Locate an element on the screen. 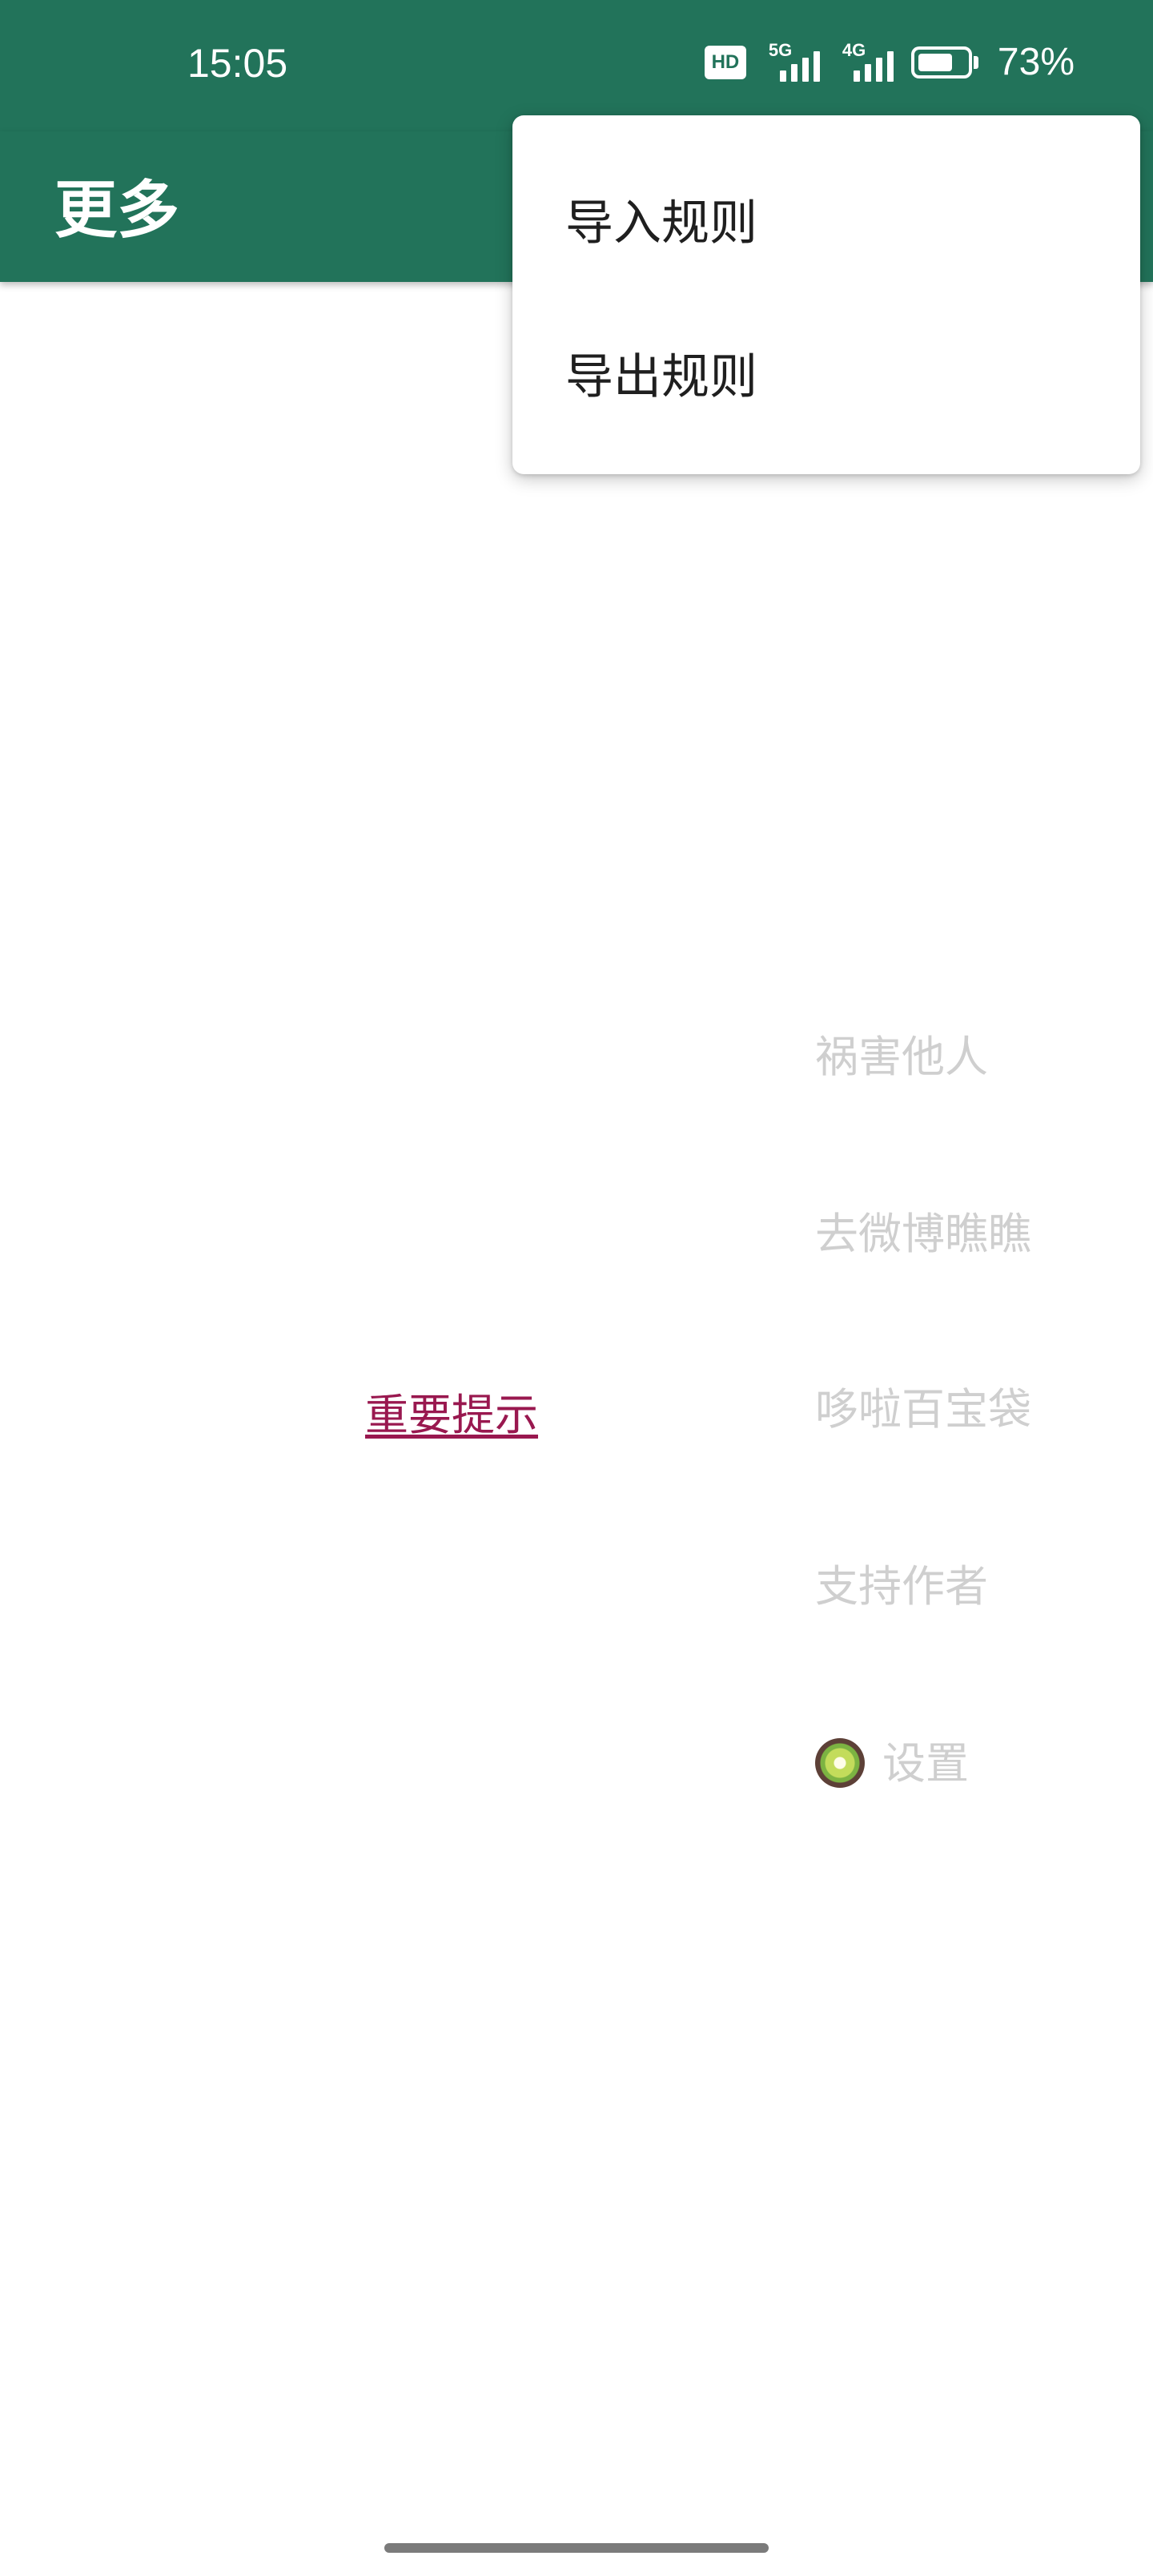  menu-item-export-rules: 导出规则 is located at coordinates (661, 373).